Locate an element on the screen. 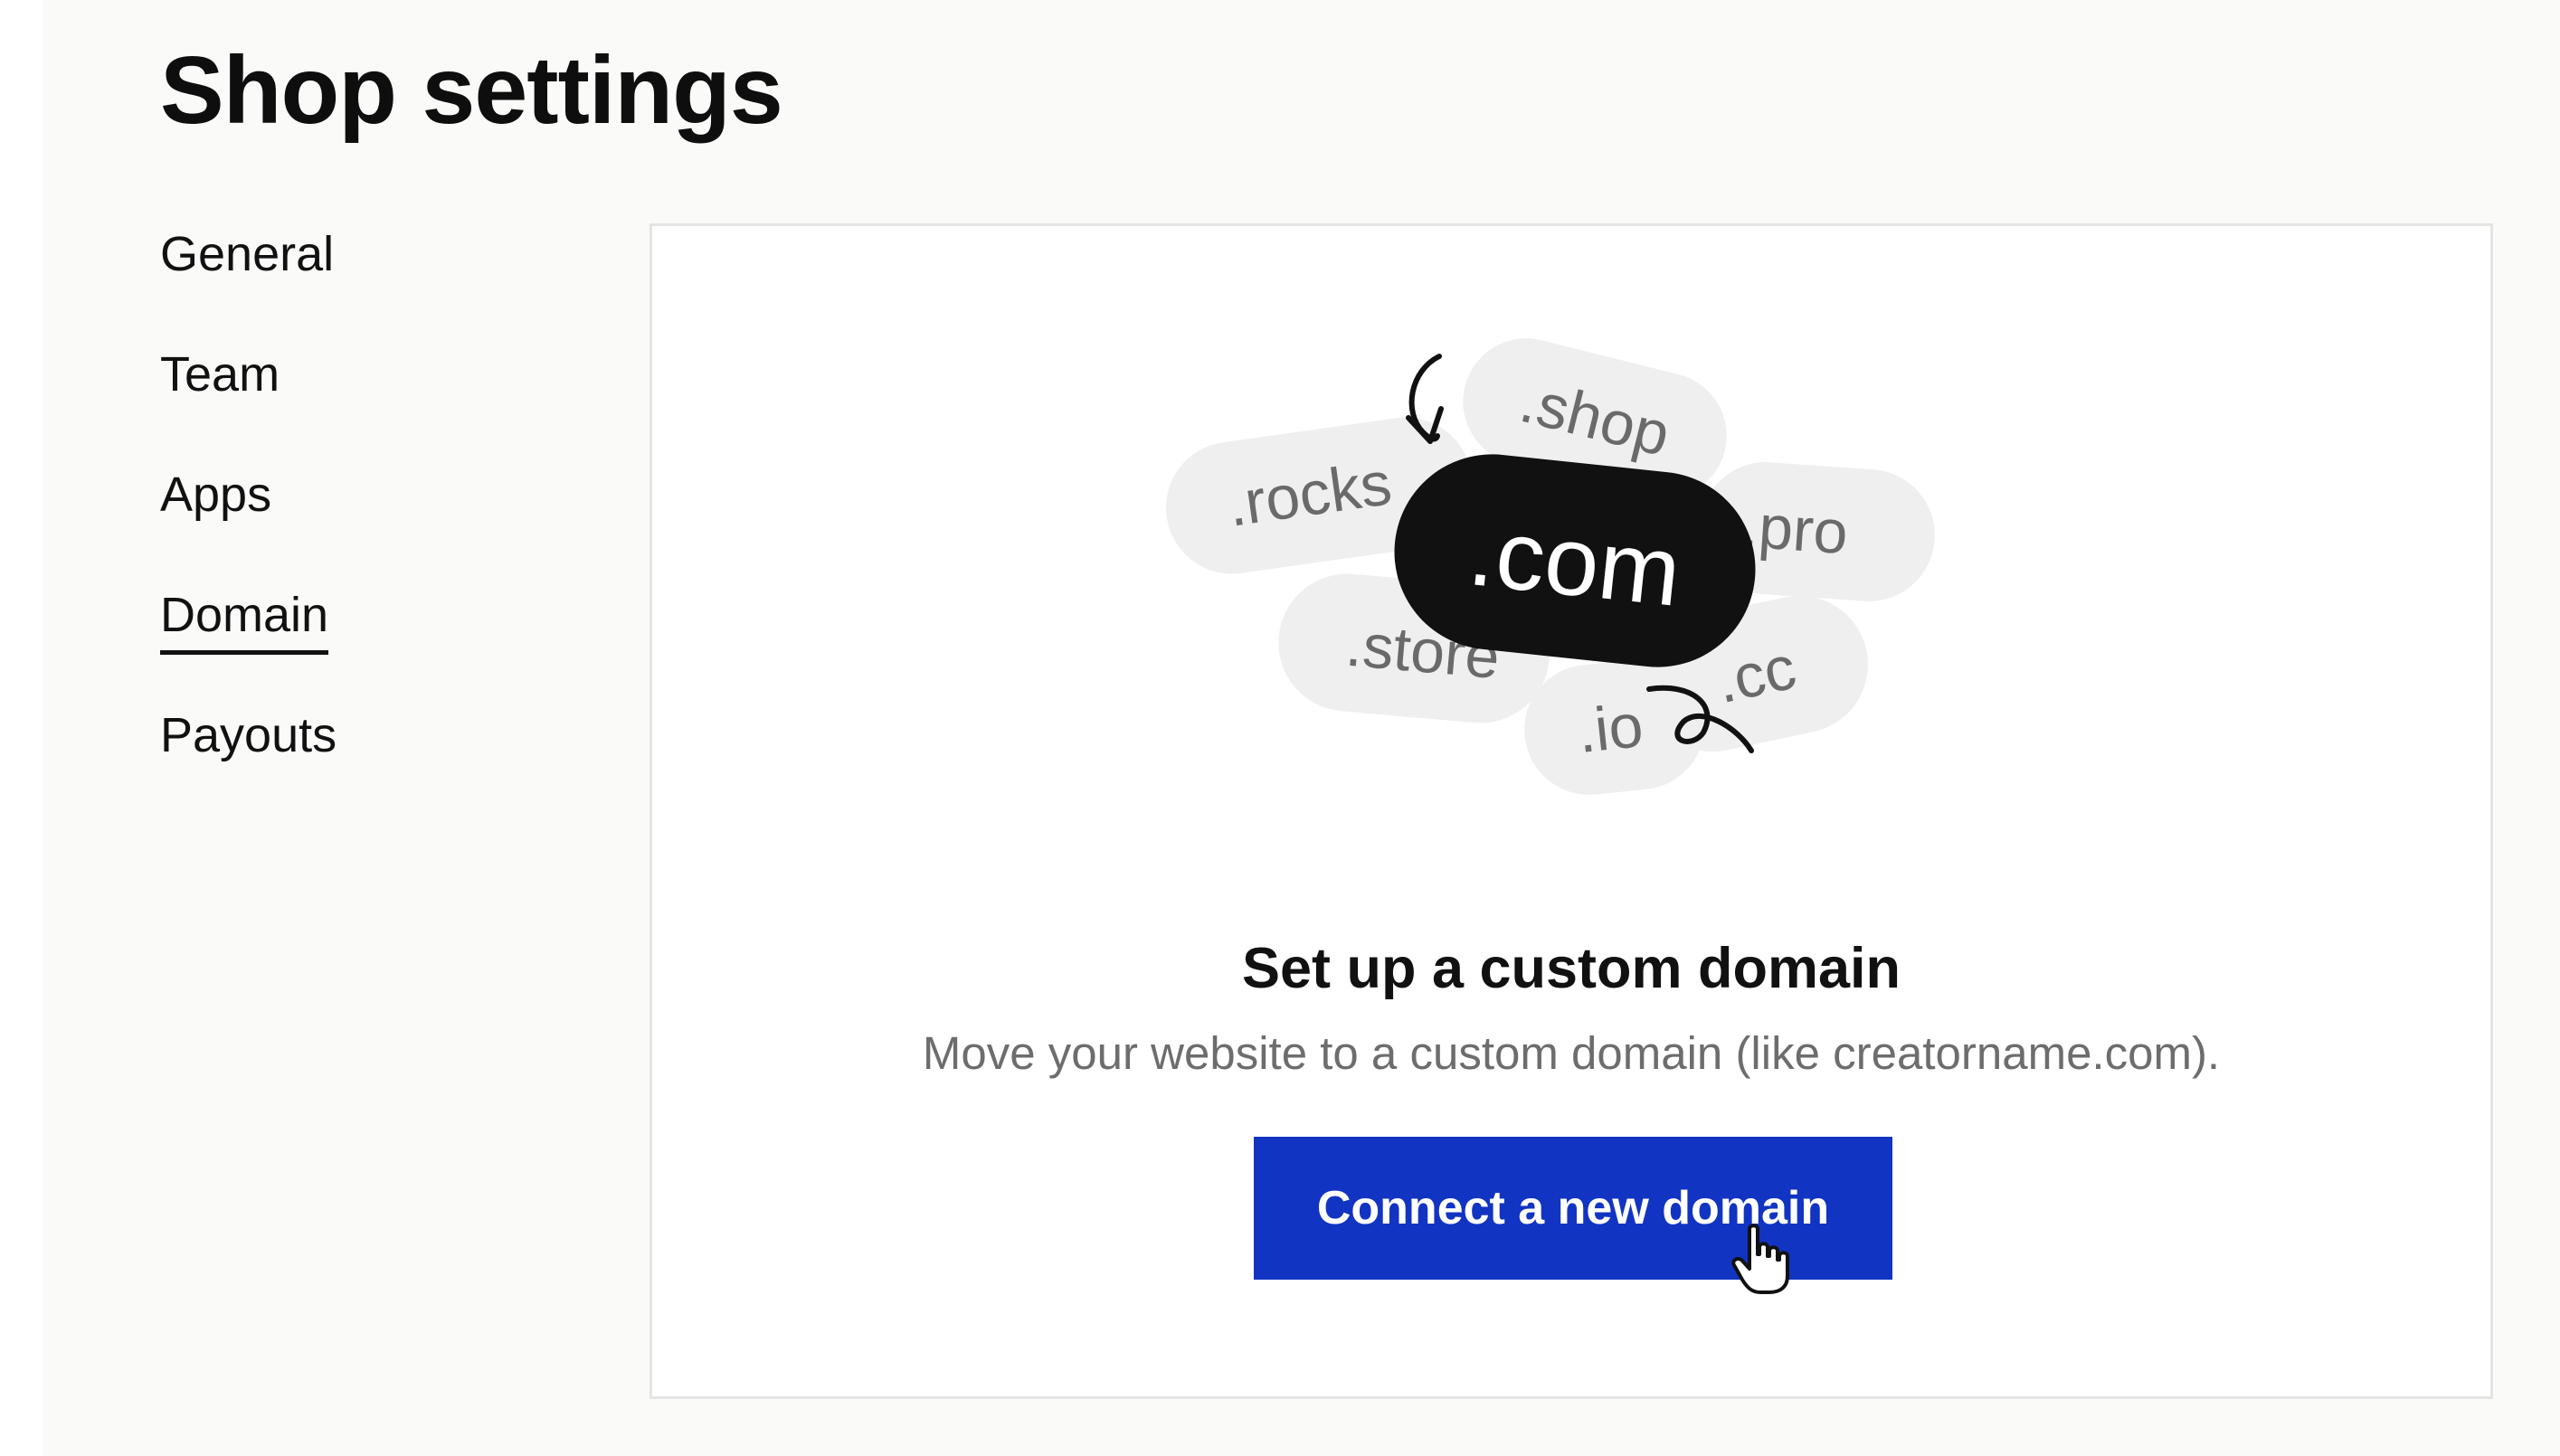  page-title: Shop settings is located at coordinates (471, 90).